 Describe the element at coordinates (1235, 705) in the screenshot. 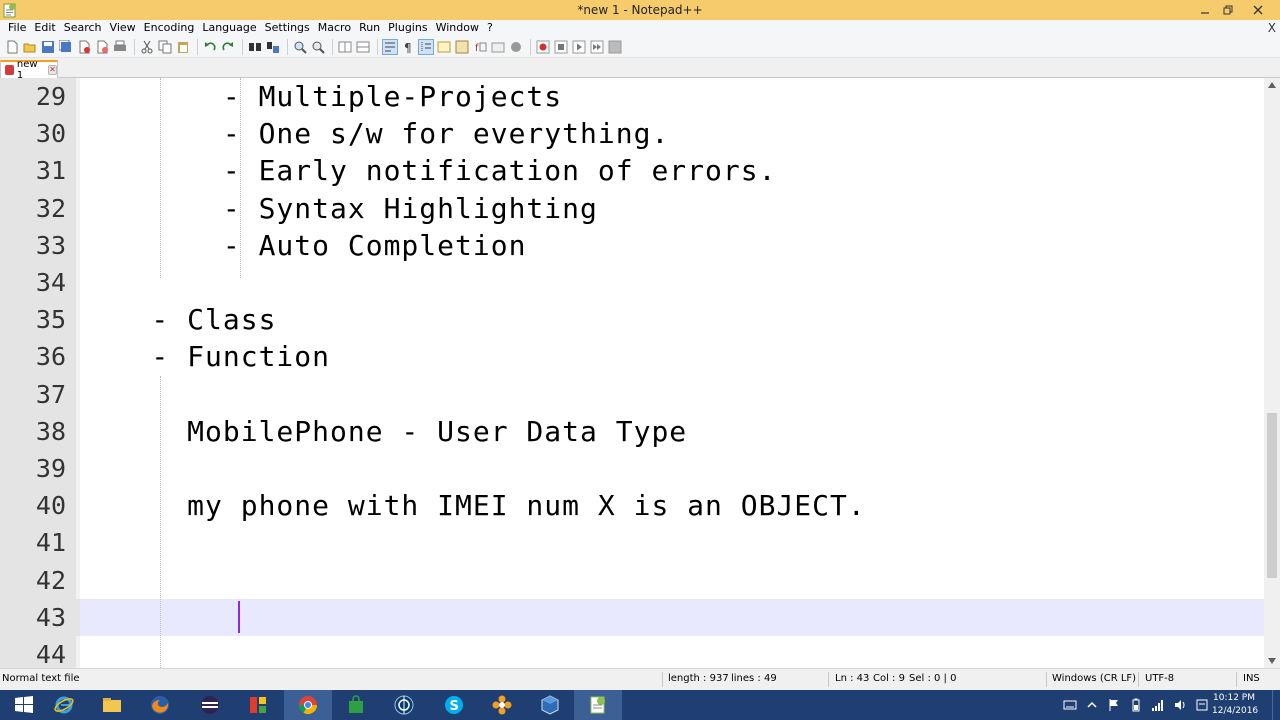

I see `taskbar-clock: 10:12 PM 12/4/2016` at that location.